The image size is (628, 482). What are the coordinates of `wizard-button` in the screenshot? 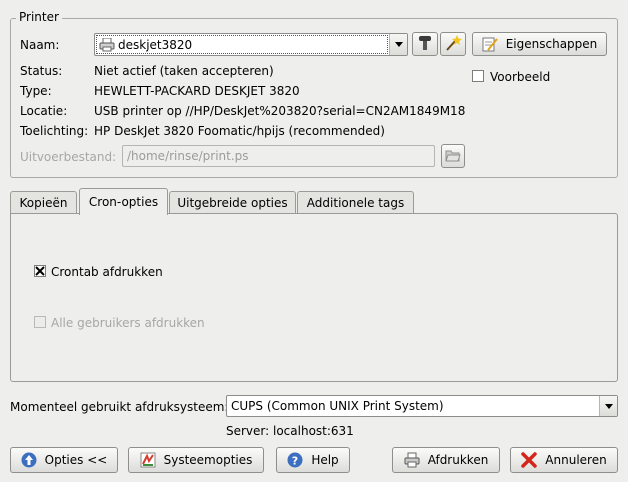 It's located at (453, 44).